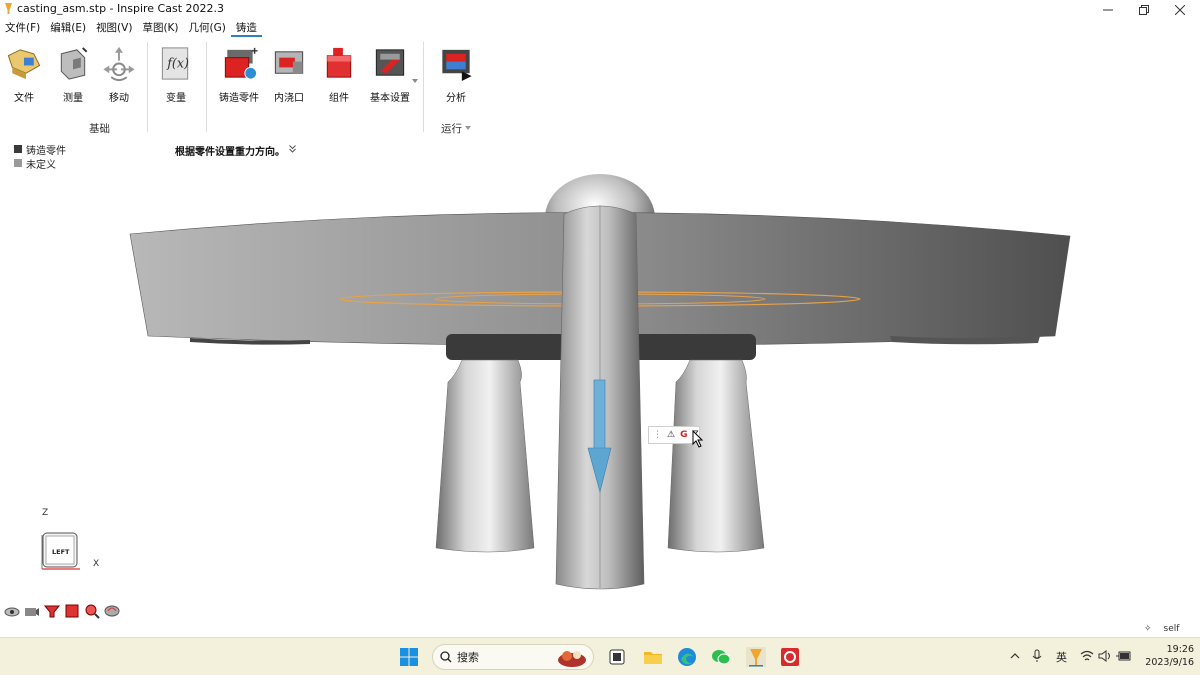 Image resolution: width=1200 pixels, height=675 pixels. I want to click on ribbon-basic-settings-button: 基本设置, so click(390, 74).